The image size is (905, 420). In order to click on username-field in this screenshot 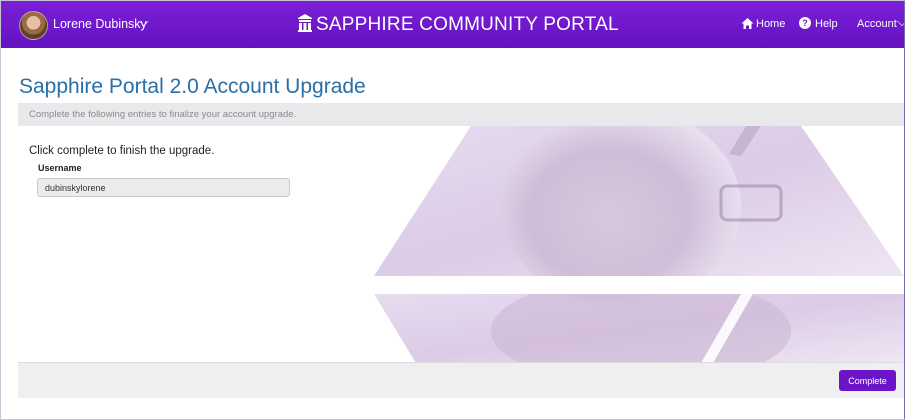, I will do `click(163, 187)`.